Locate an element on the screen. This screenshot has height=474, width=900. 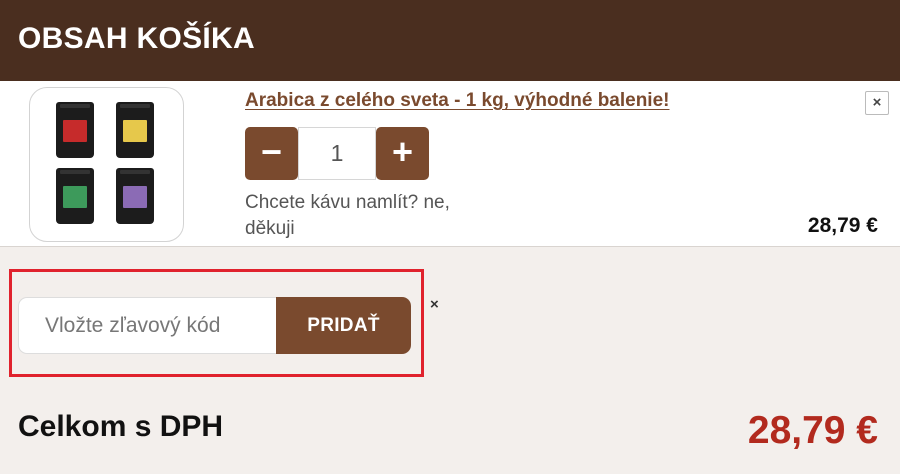
quantity-input is located at coordinates (337, 153).